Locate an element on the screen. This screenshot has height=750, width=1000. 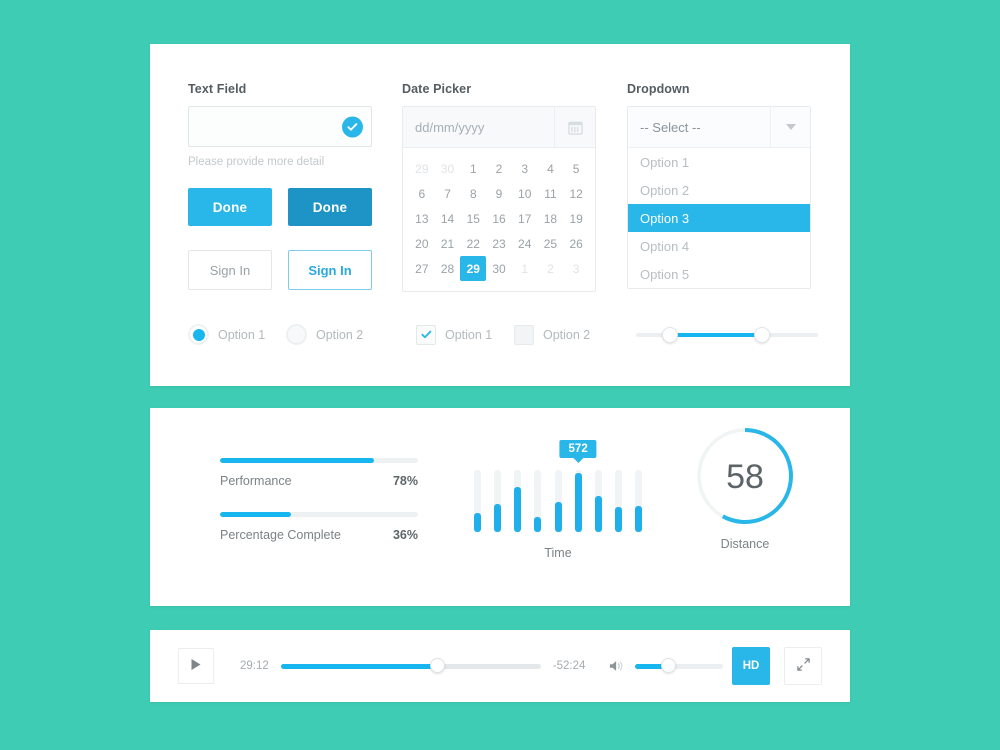
calendar-day: 25 is located at coordinates (551, 243).